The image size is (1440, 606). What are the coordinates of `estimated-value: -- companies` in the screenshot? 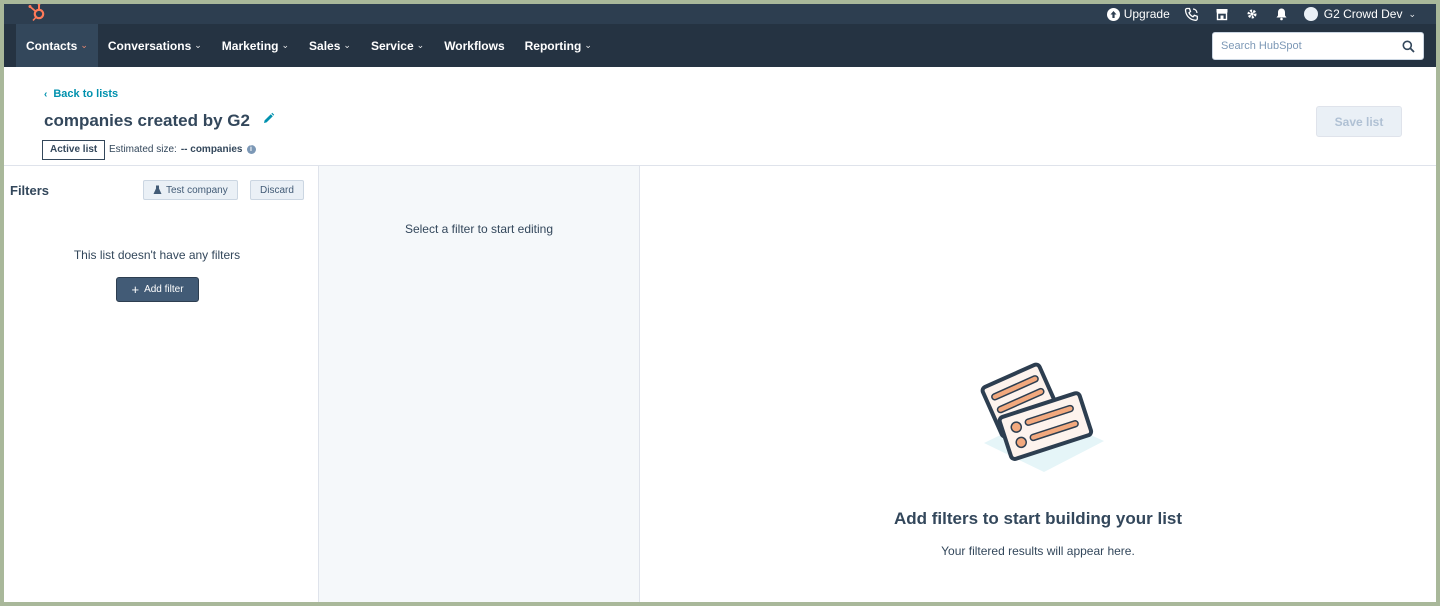 It's located at (211, 149).